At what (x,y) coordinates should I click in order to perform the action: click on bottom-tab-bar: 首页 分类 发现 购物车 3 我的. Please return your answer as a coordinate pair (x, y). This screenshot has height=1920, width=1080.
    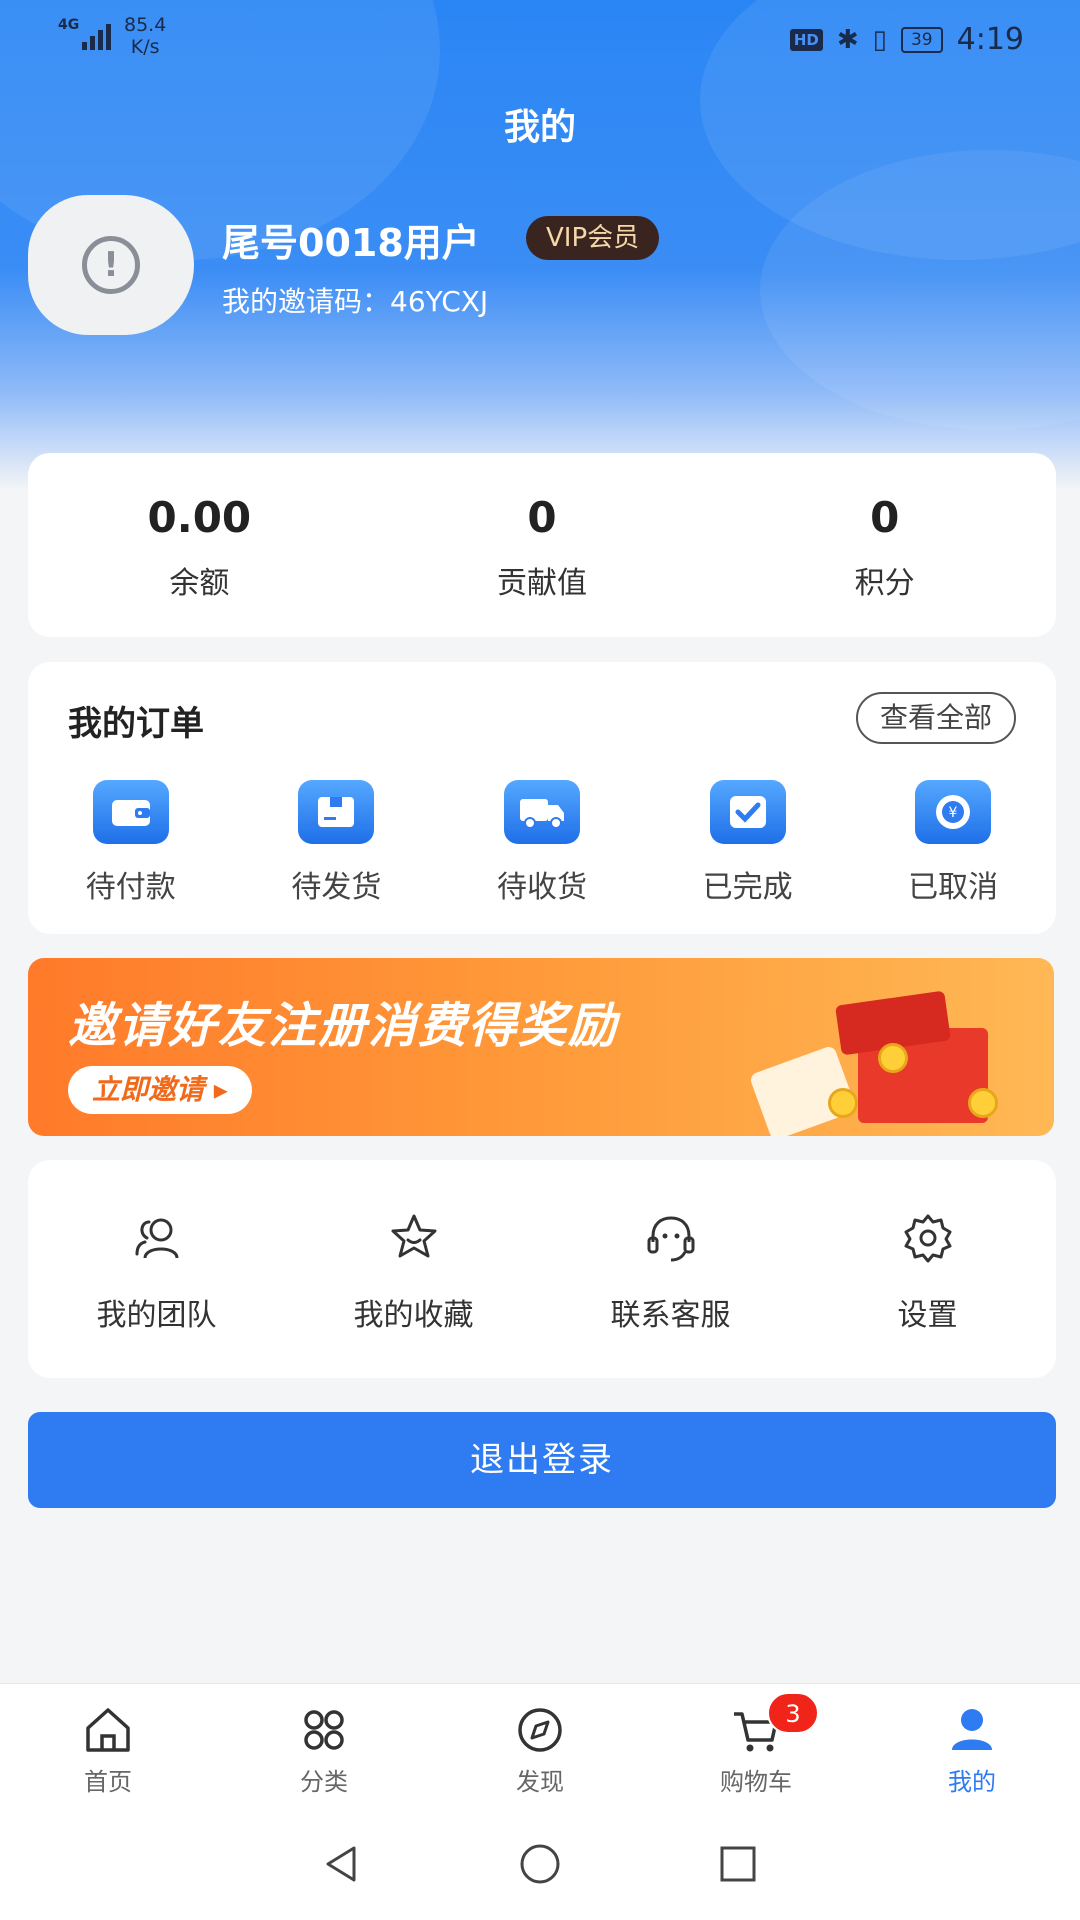
    Looking at the image, I should click on (540, 1745).